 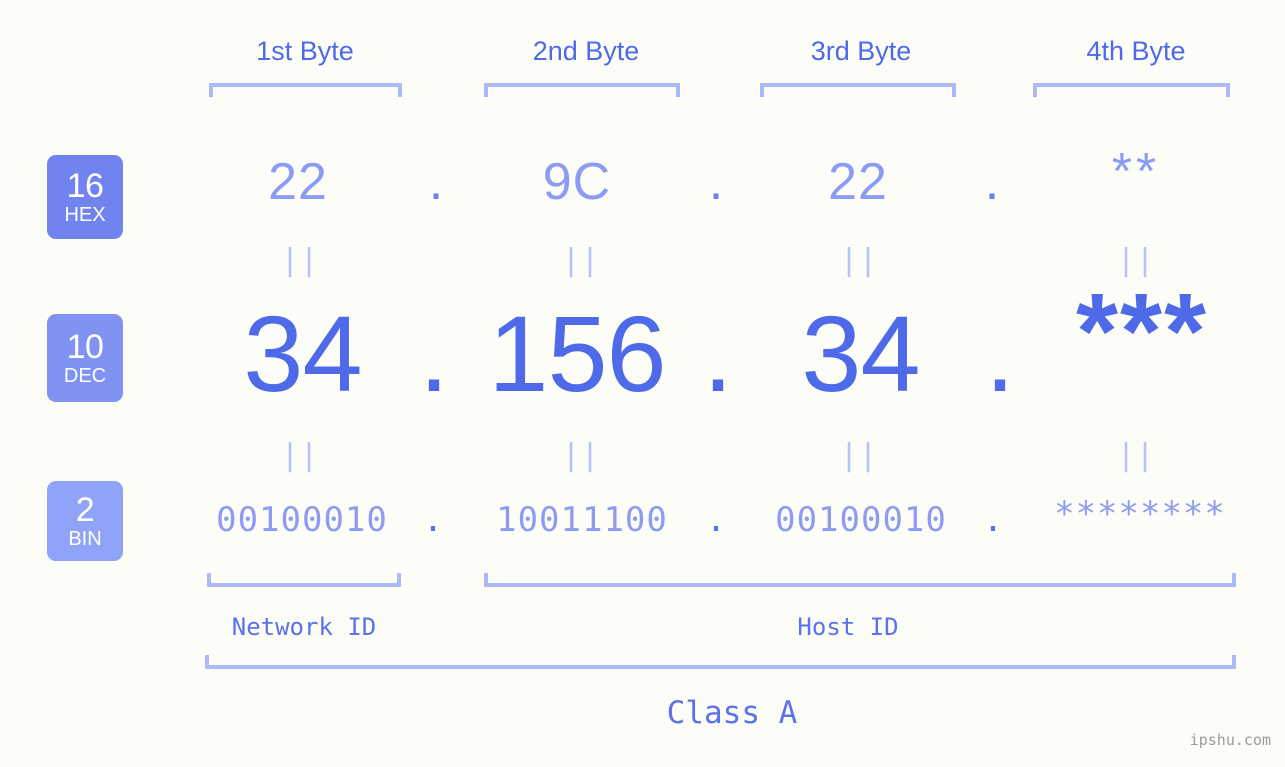 What do you see at coordinates (1136, 172) in the screenshot?
I see `hex-byte-4-masked: **` at bounding box center [1136, 172].